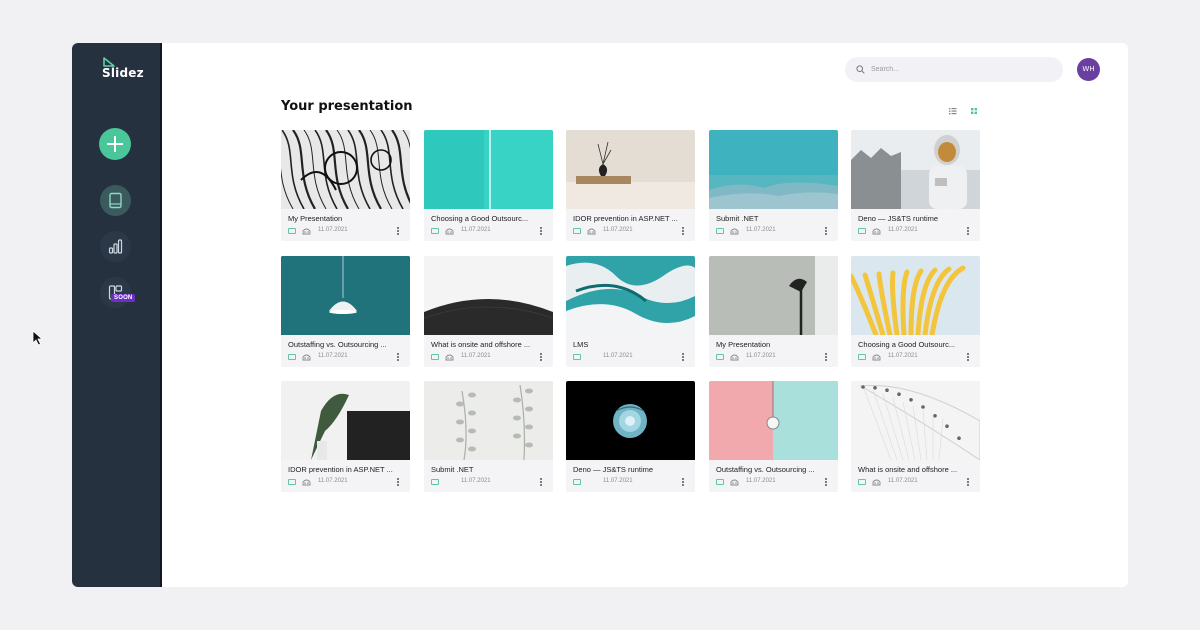 The image size is (1200, 630). I want to click on search-icon, so click(860, 69).